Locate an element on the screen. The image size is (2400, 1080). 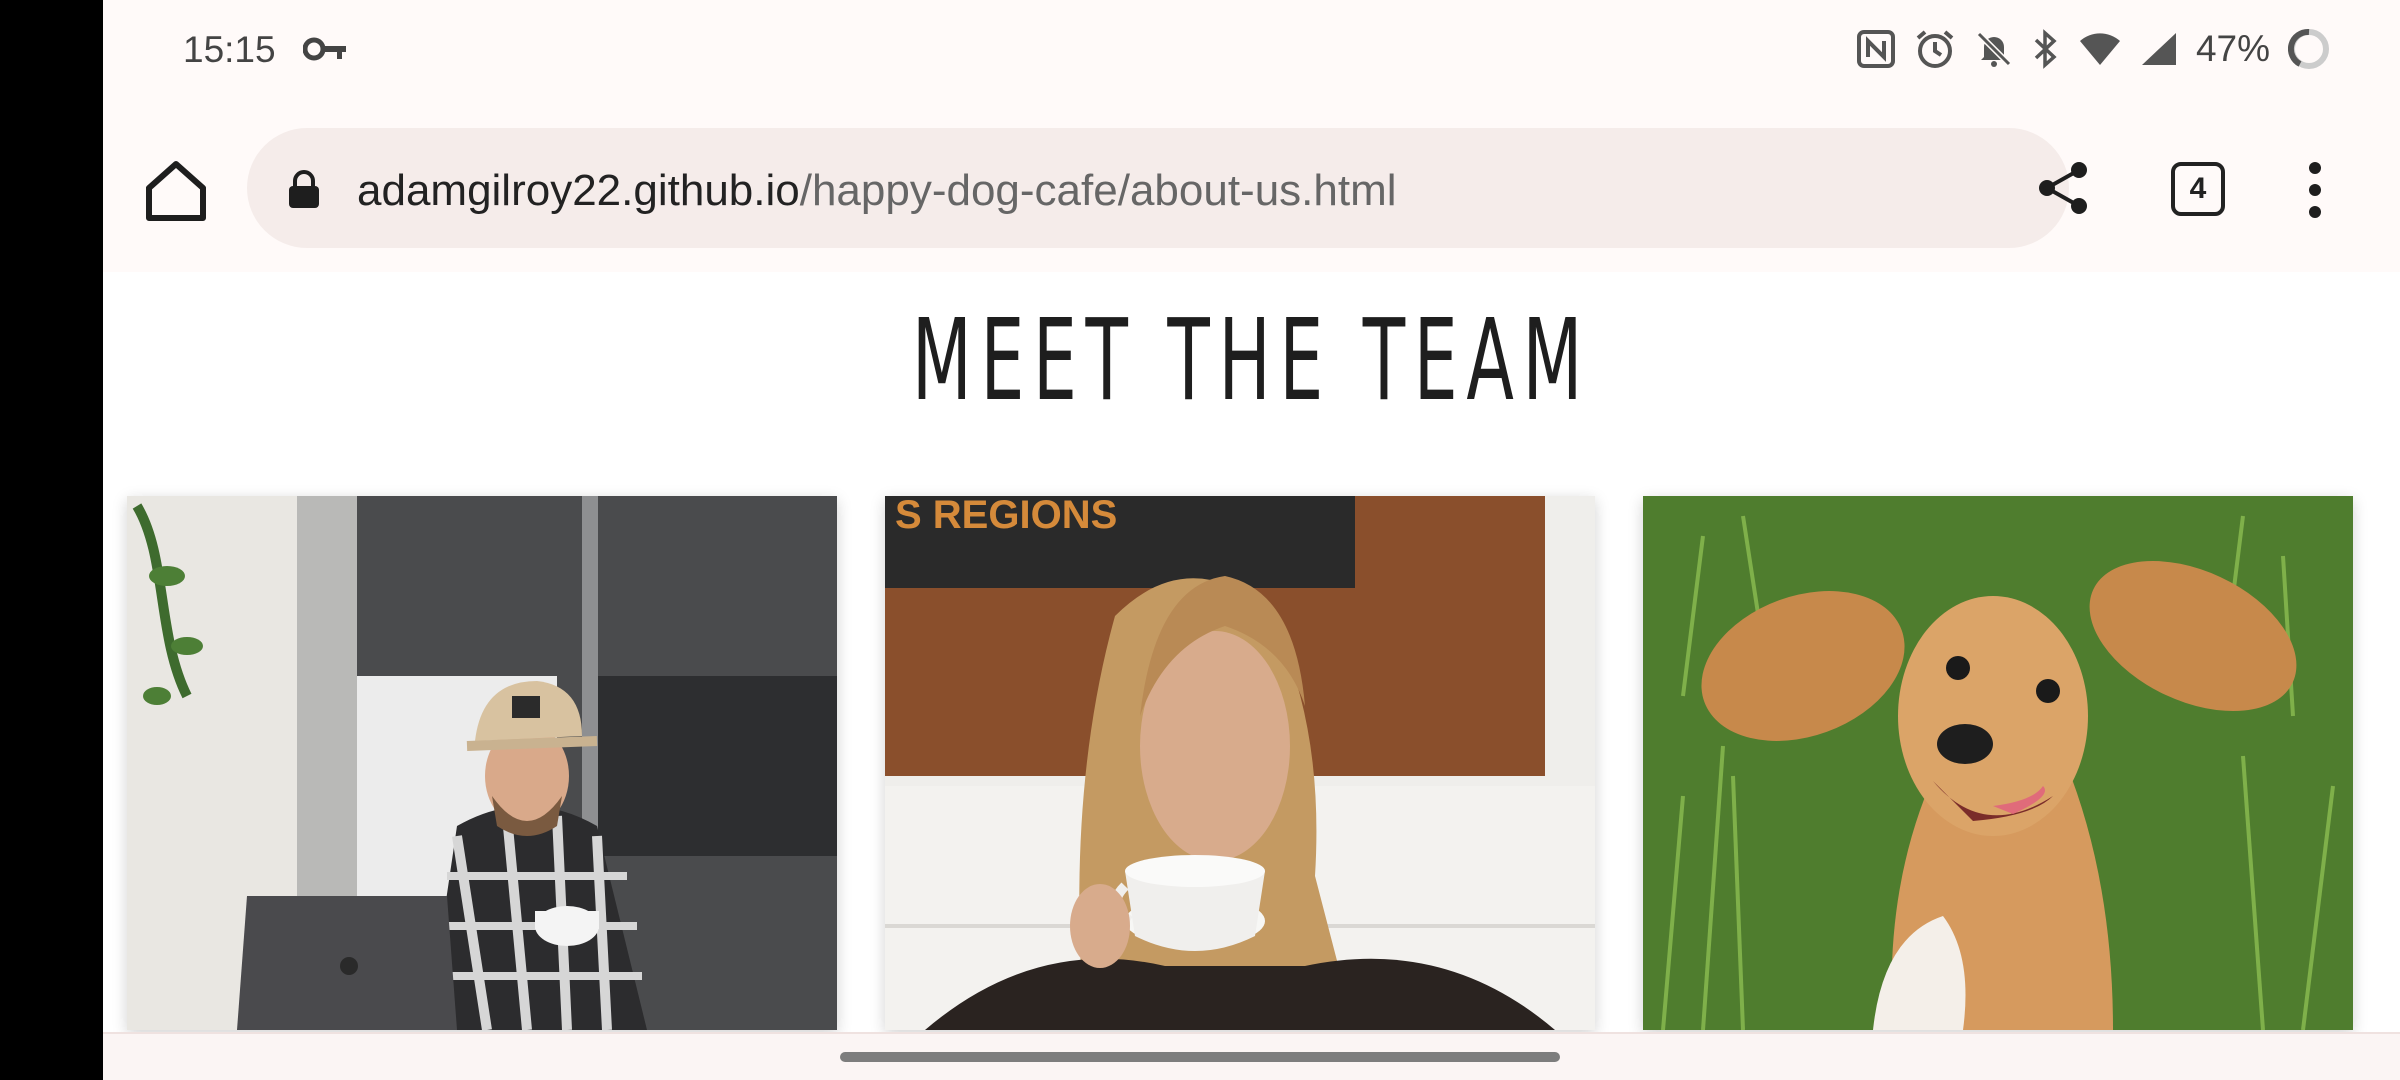
bell-off-icon is located at coordinates (1994, 49).